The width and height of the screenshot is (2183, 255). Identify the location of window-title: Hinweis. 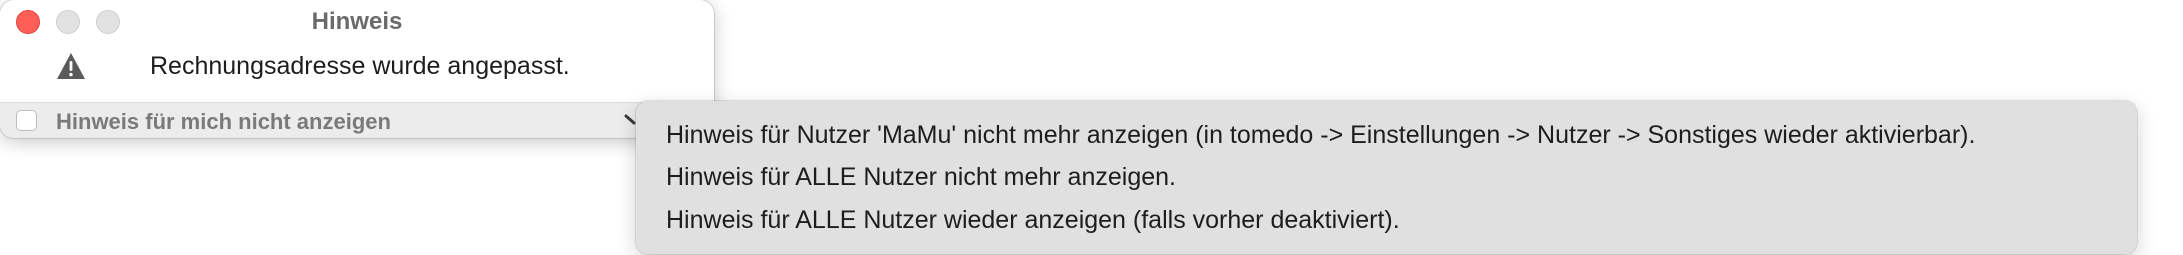
(357, 21).